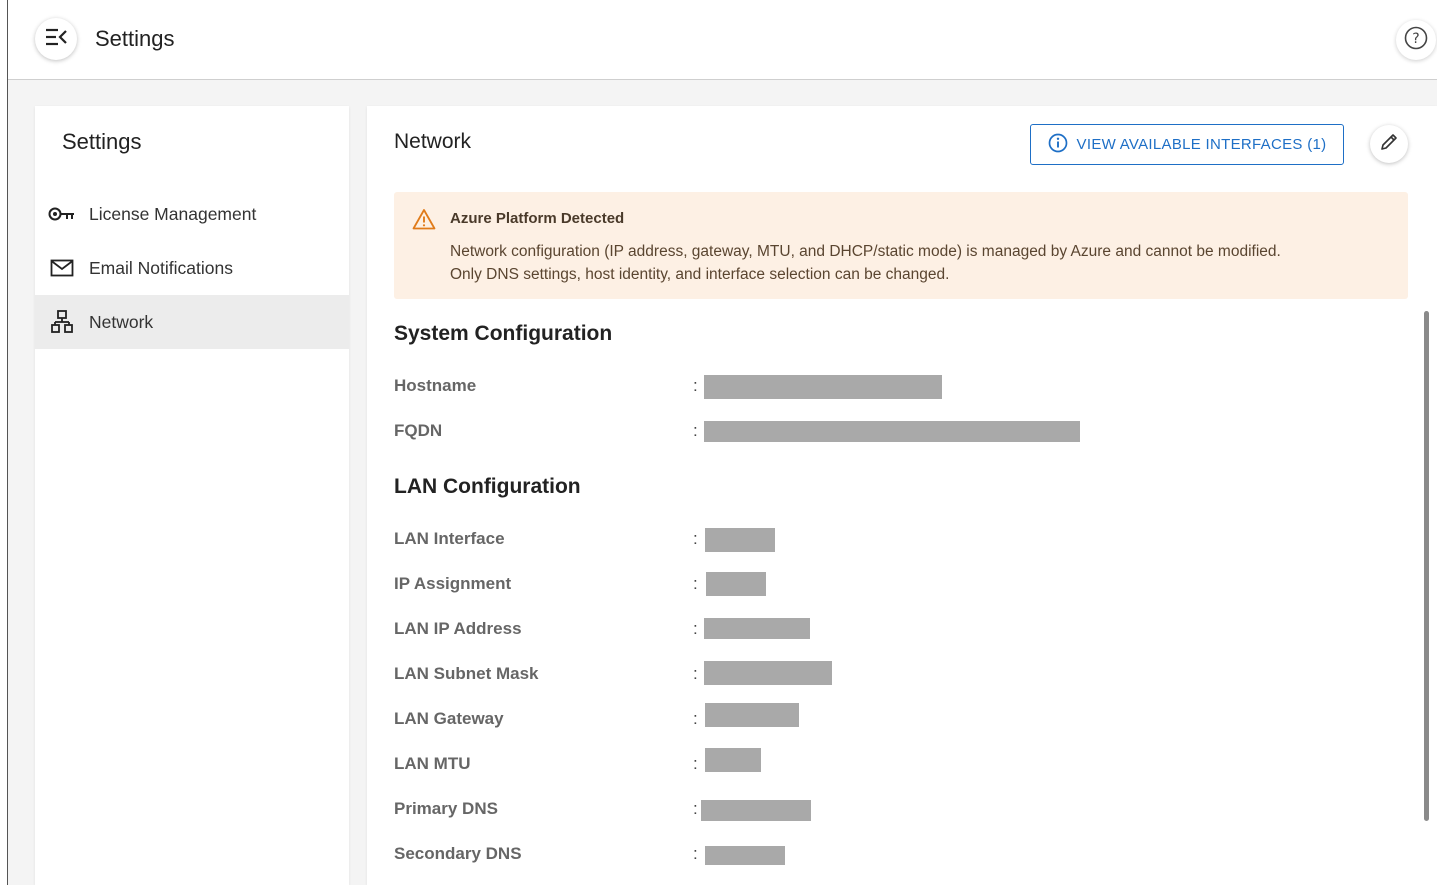  What do you see at coordinates (433, 141) in the screenshot?
I see `page-title: Network` at bounding box center [433, 141].